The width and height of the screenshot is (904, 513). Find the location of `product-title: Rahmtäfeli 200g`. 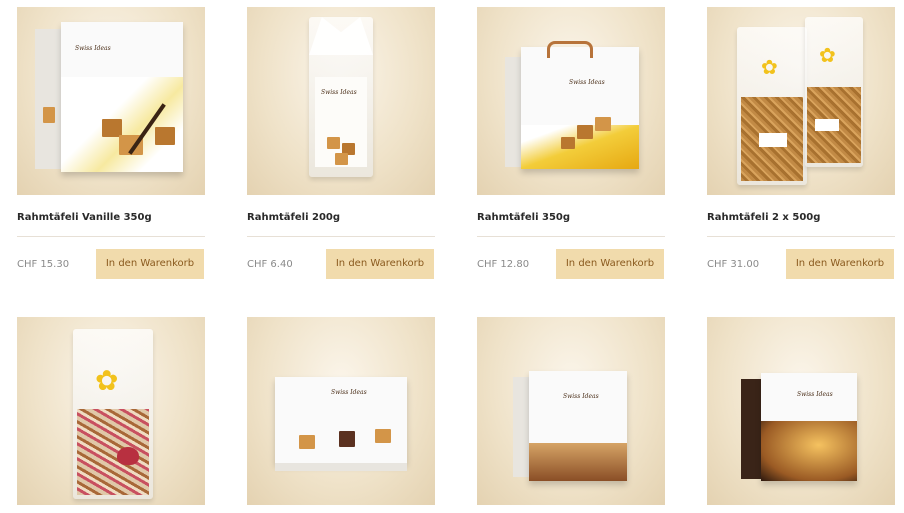

product-title: Rahmtäfeli 200g is located at coordinates (293, 217).